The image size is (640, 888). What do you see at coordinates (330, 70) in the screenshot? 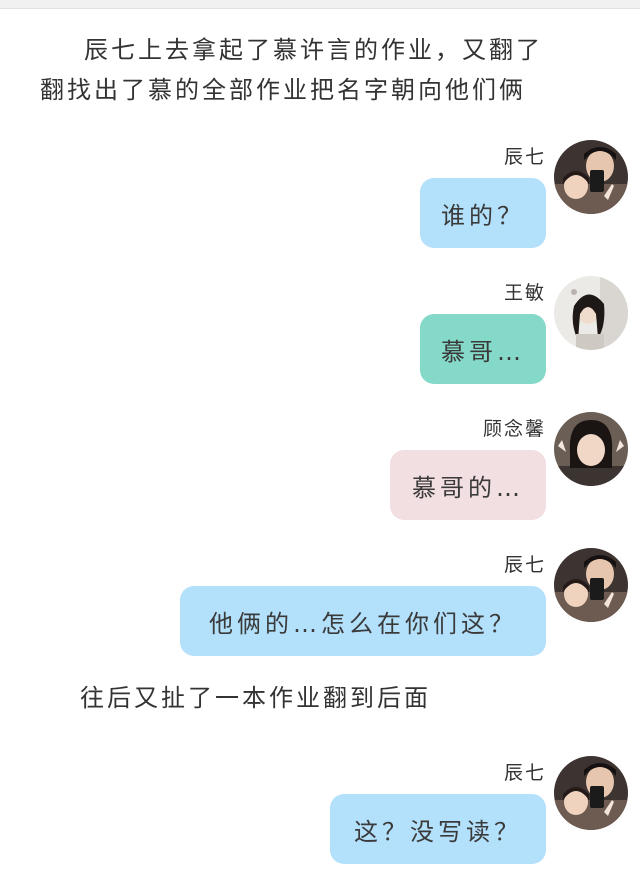
I see `narration-paragraph: 辰七上去拿起了慕许言的作业，又翻了 翻找出了慕的全部作业把名字朝向他们俩` at bounding box center [330, 70].